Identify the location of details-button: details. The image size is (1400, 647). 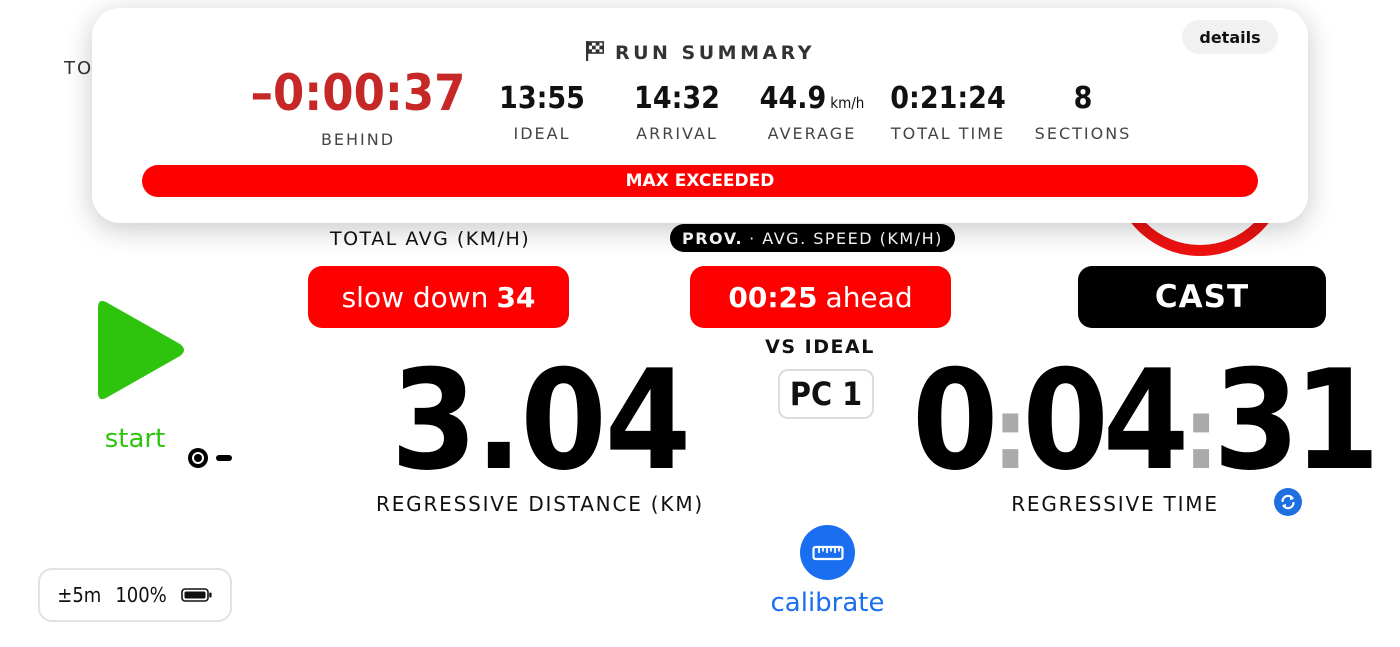
(1230, 37).